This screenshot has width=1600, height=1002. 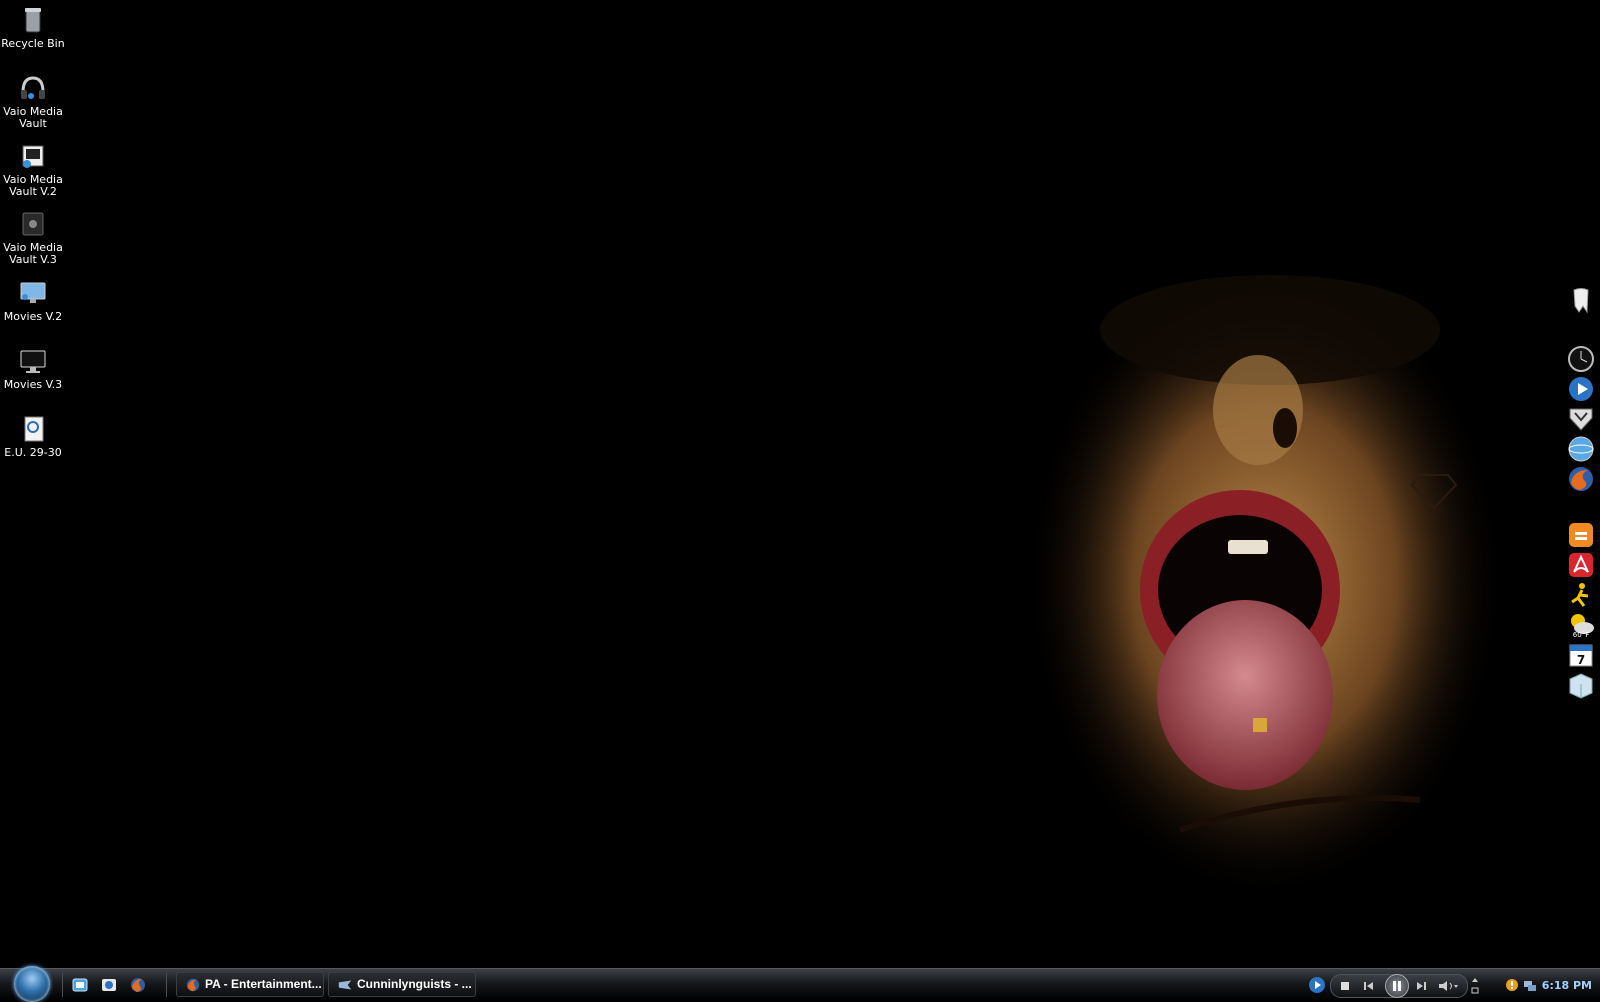 I want to click on blogger-icon, so click(x=1581, y=535).